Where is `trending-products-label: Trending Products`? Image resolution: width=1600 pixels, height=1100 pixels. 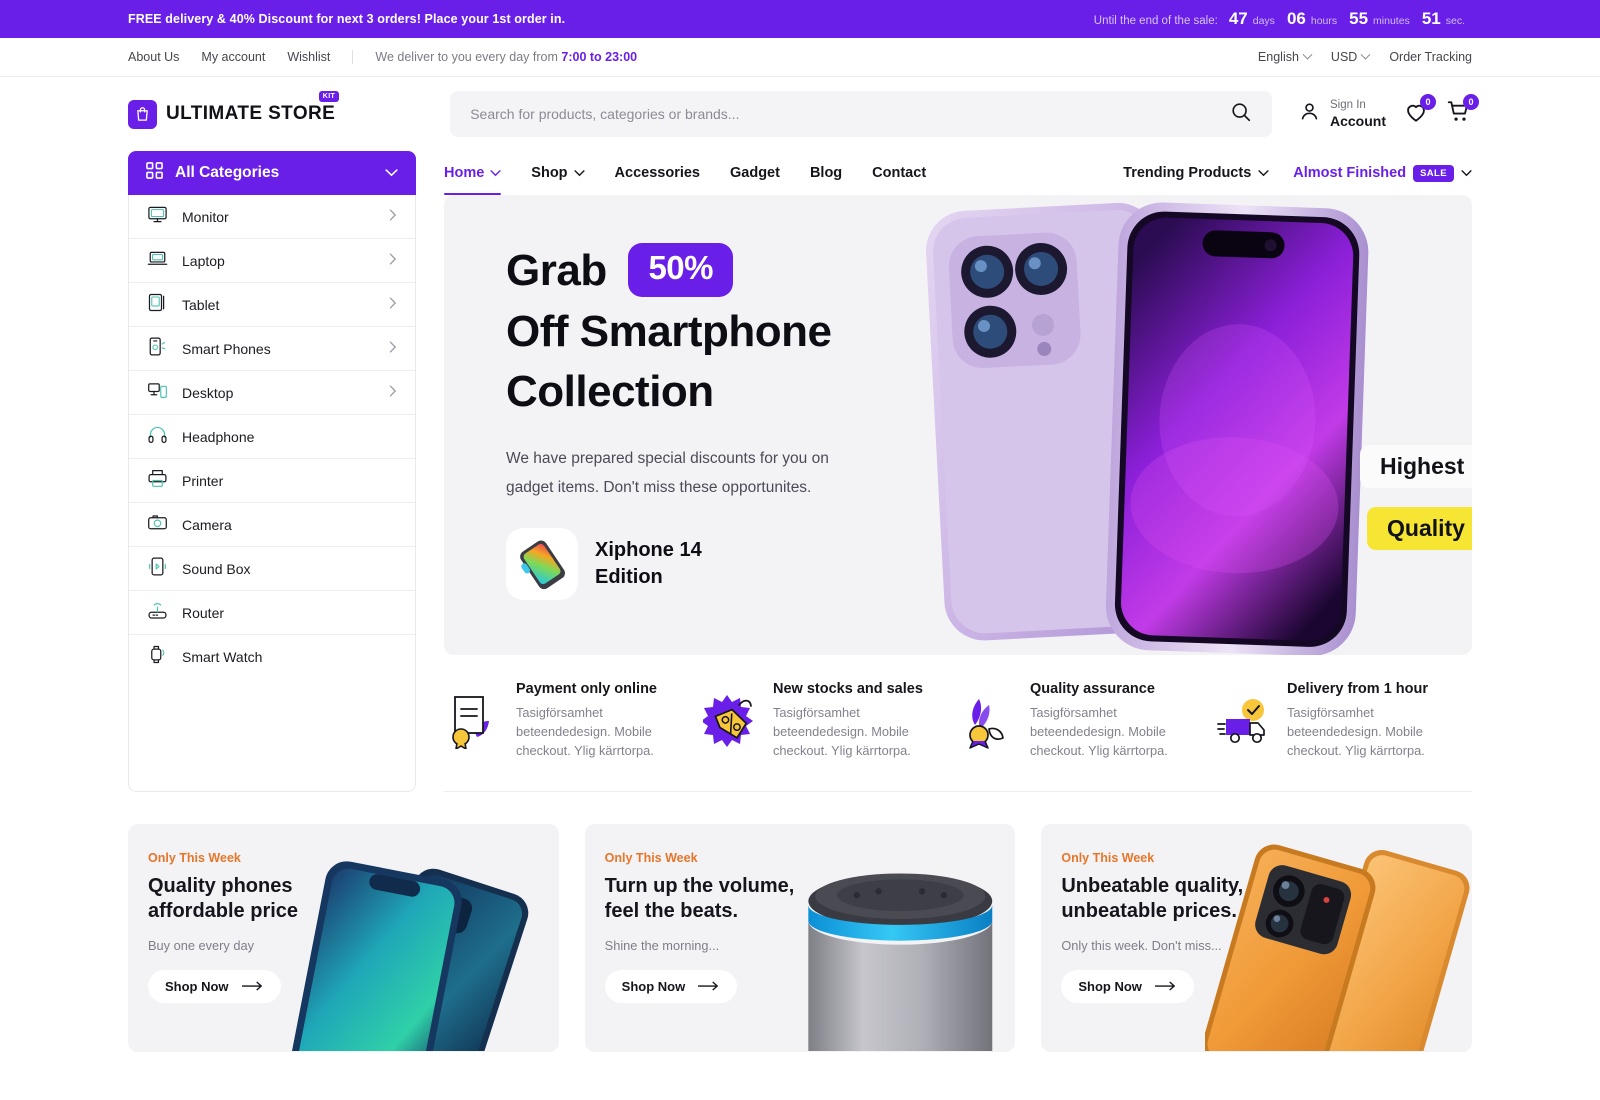 trending-products-label: Trending Products is located at coordinates (1187, 173).